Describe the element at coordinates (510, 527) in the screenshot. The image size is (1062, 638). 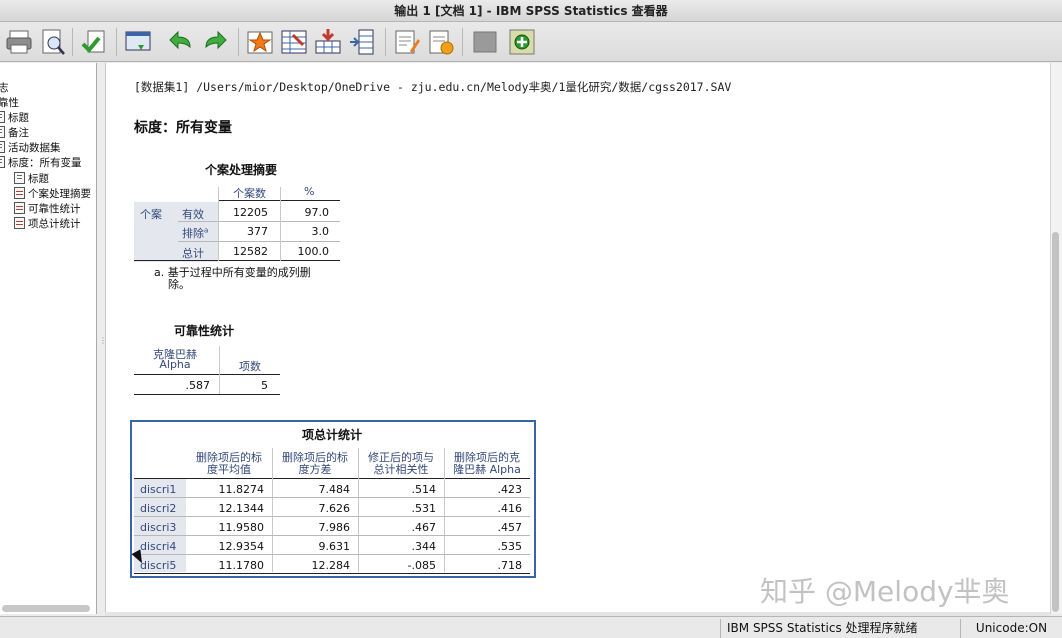
I see `item-row-3-alpha: .457` at that location.